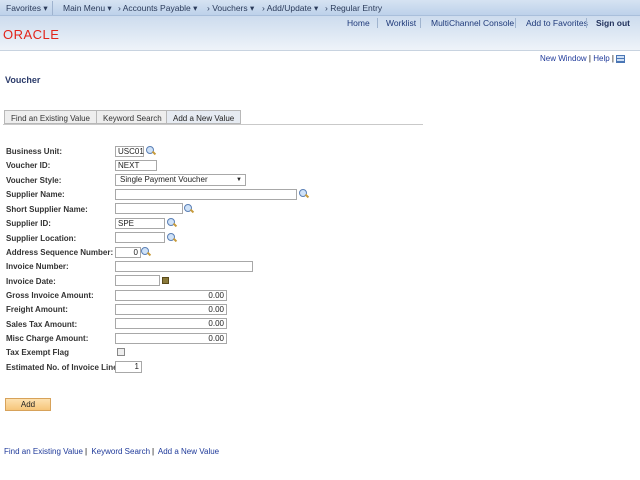 The image size is (640, 480). What do you see at coordinates (557, 23) in the screenshot?
I see `add-to-favorites-link: Add to Favorites` at bounding box center [557, 23].